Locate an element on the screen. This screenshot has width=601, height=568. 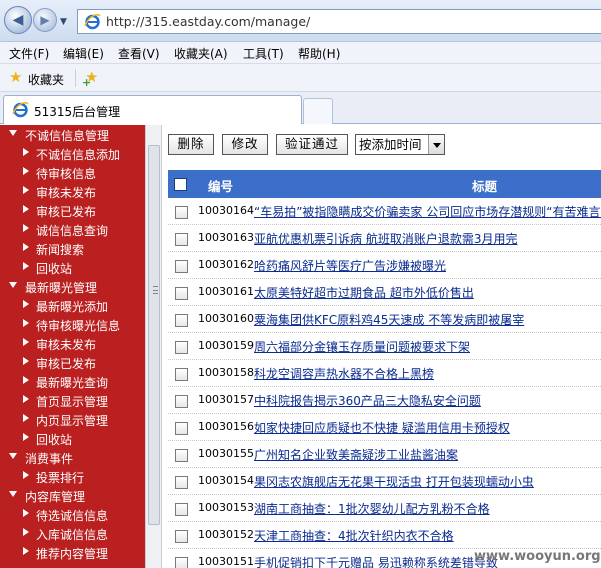
sidebar-item: 待审核信息 is located at coordinates (72, 172).